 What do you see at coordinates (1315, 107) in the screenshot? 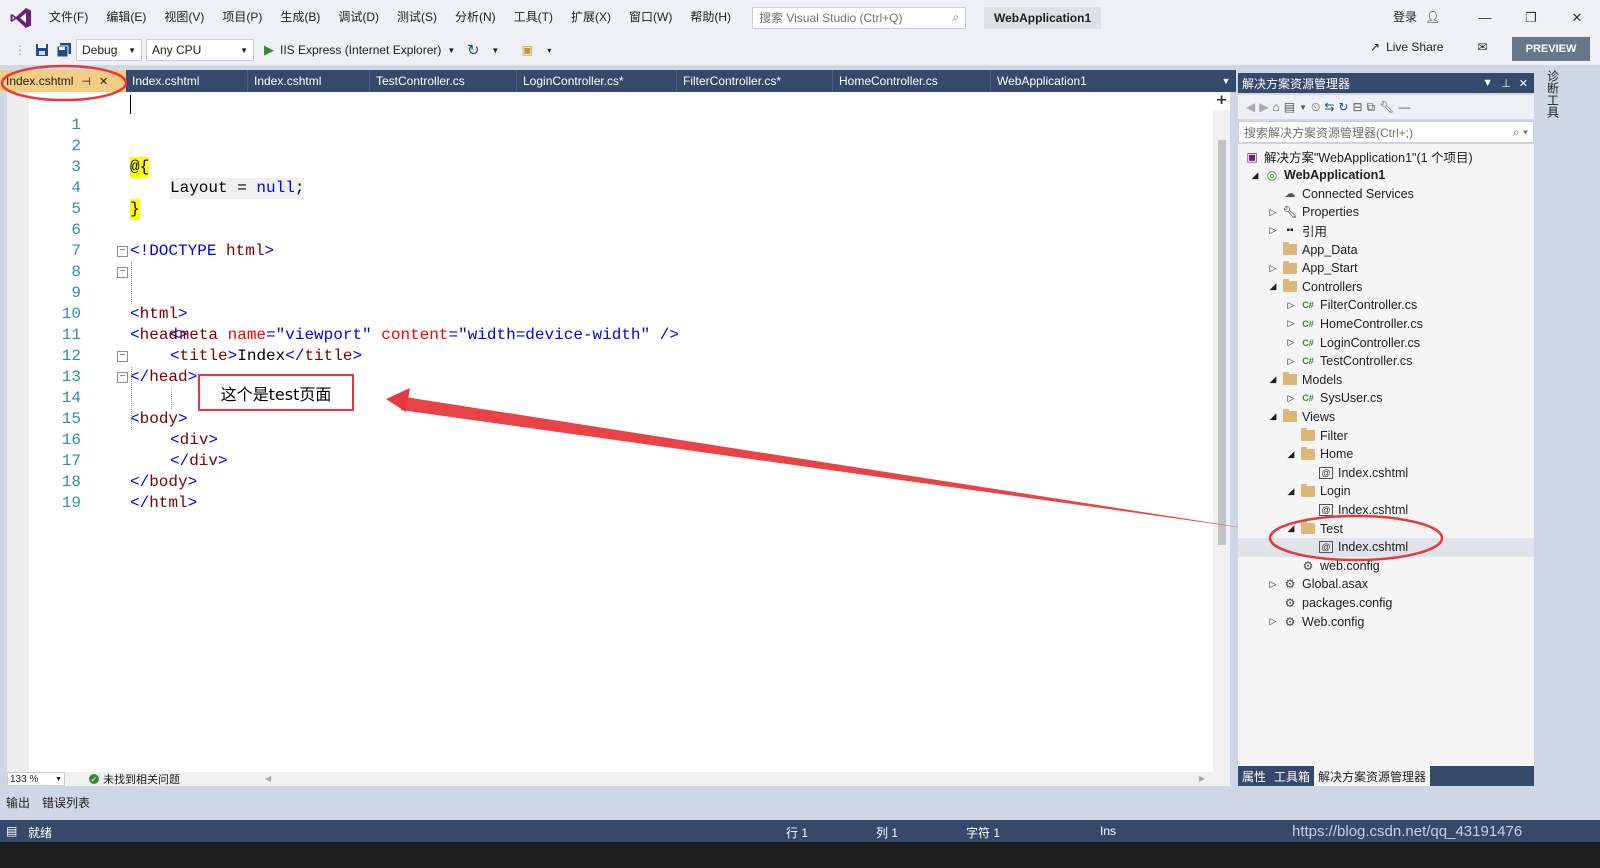
I see `pending-changes-icon: ⏲` at bounding box center [1315, 107].